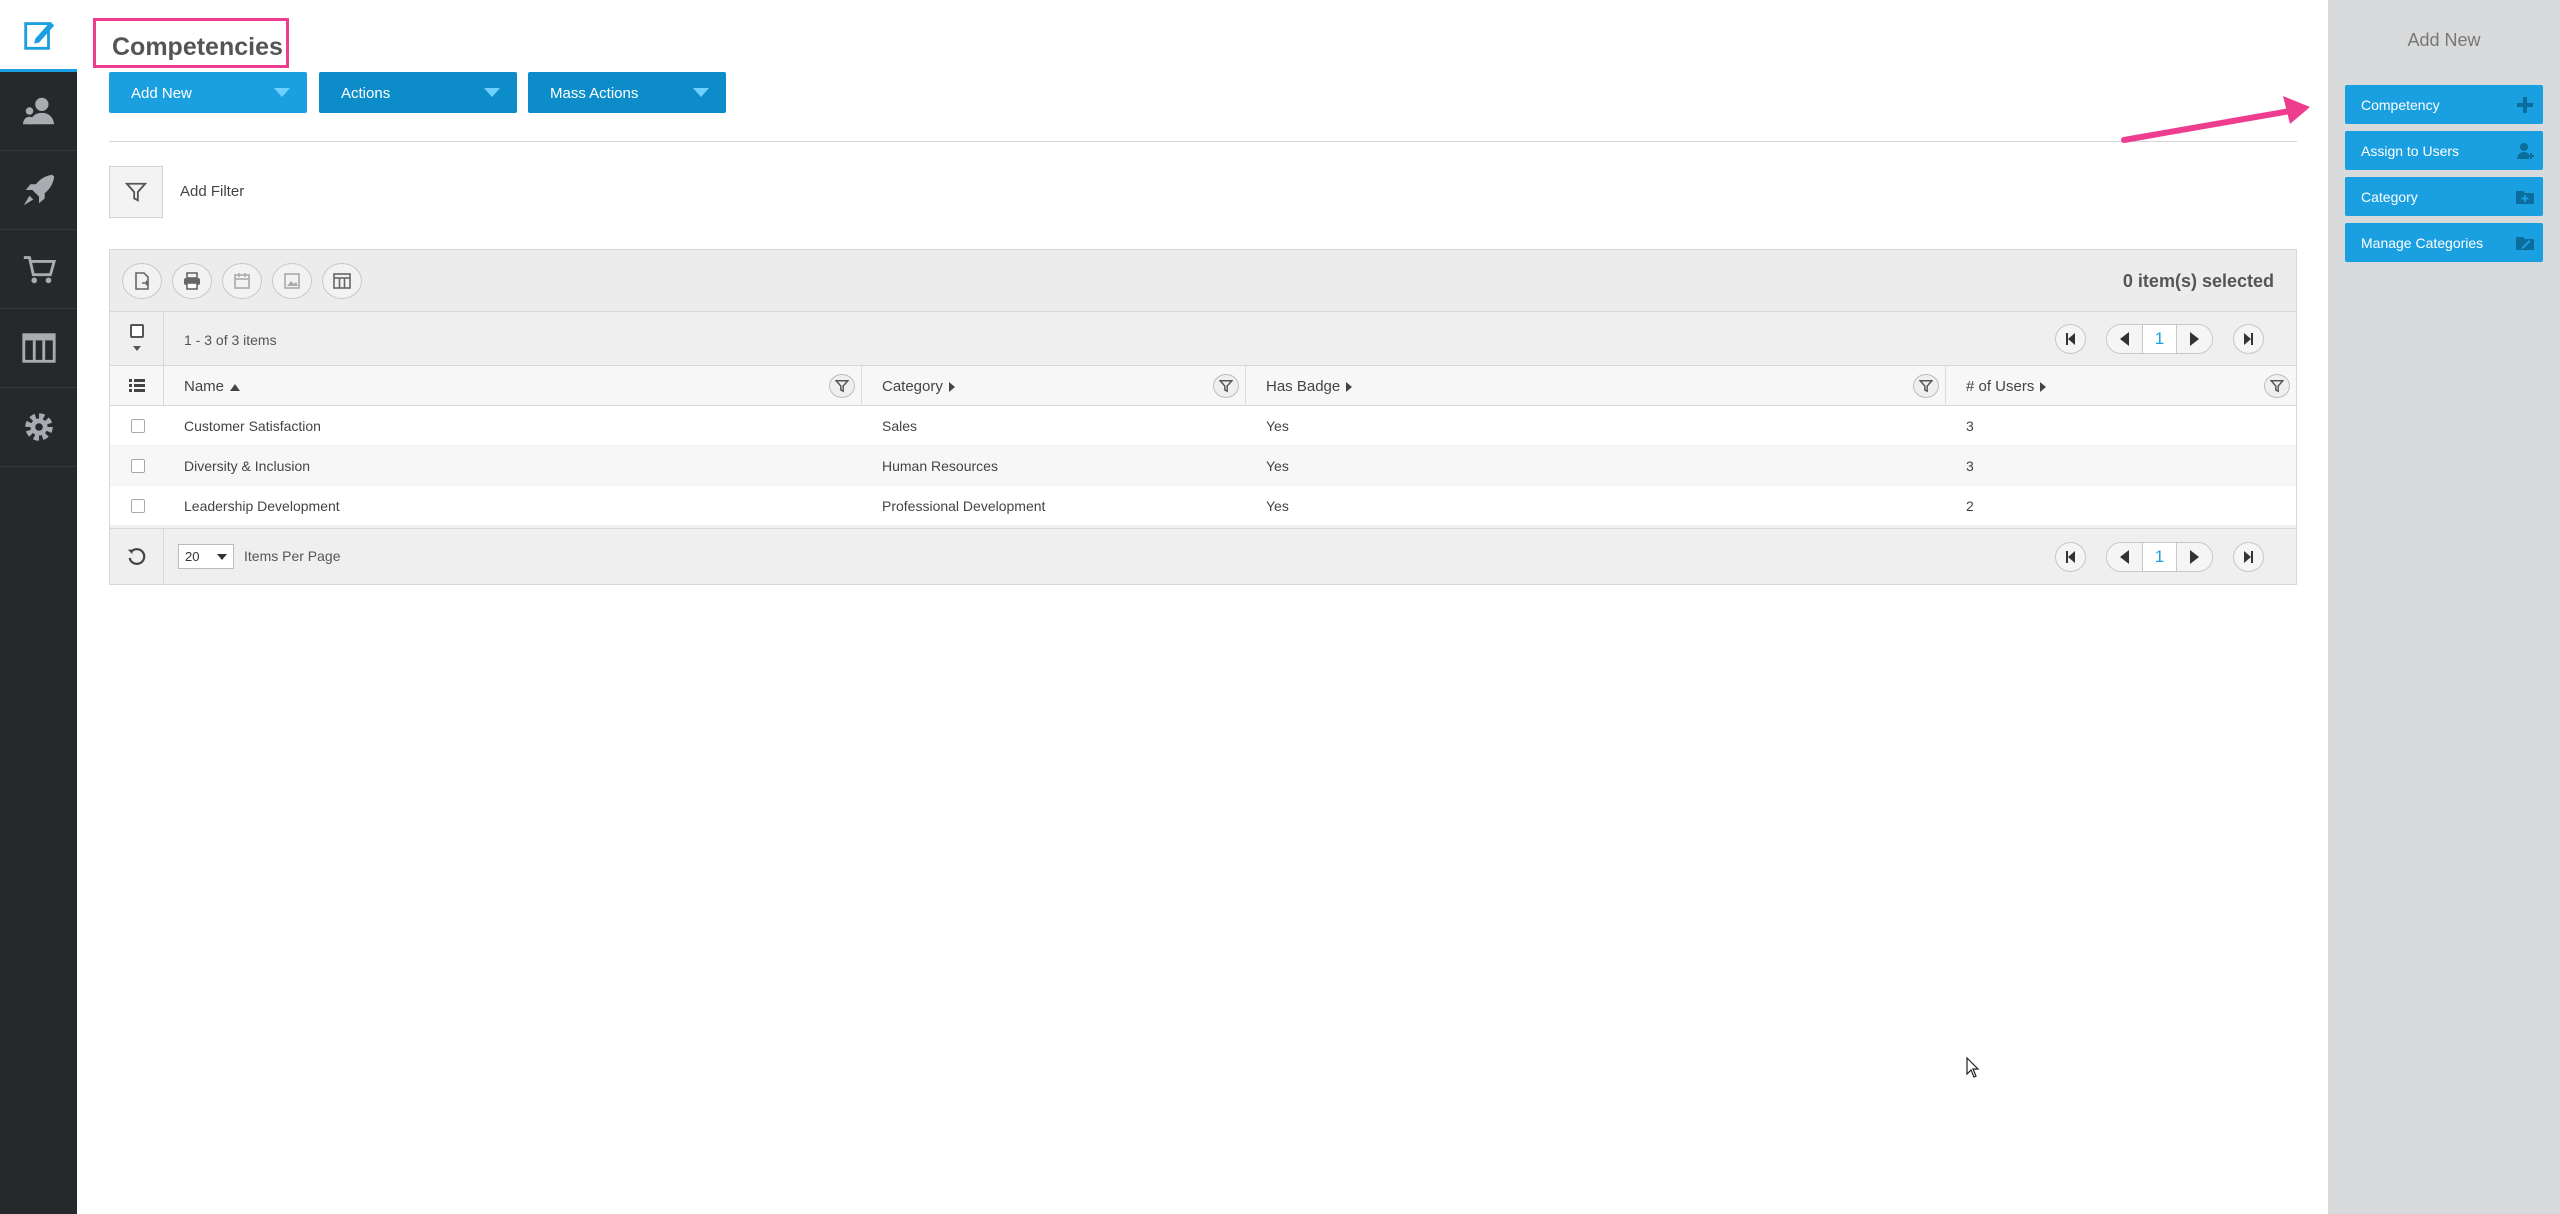 The image size is (2560, 1214). What do you see at coordinates (137, 331) in the screenshot?
I see `select-all-checkbox` at bounding box center [137, 331].